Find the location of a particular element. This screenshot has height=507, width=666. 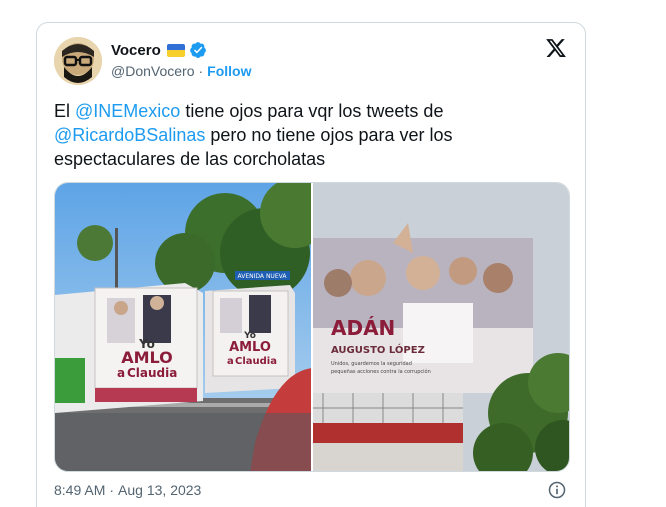

billboard-line-4: pequeñas acciones contra la corrupción is located at coordinates (381, 371).